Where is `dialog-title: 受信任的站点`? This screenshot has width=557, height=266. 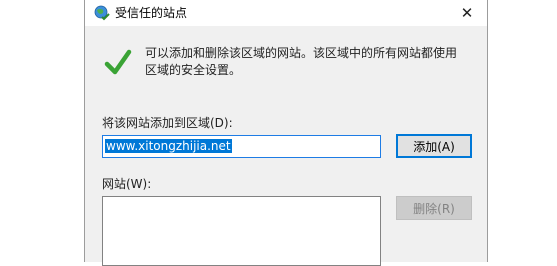
dialog-title: 受信任的站点 is located at coordinates (151, 13).